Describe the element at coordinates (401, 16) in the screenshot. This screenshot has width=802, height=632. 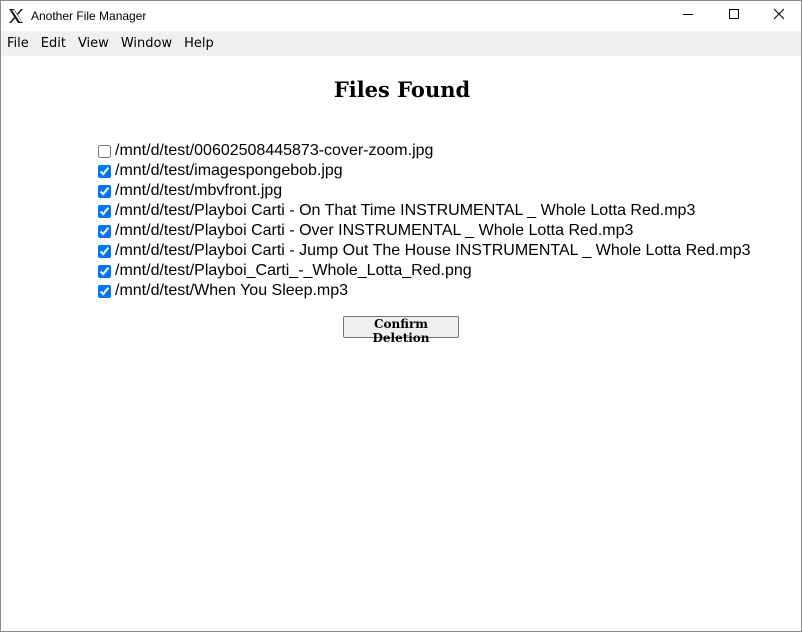
I see `title-bar: Another File Manager` at that location.